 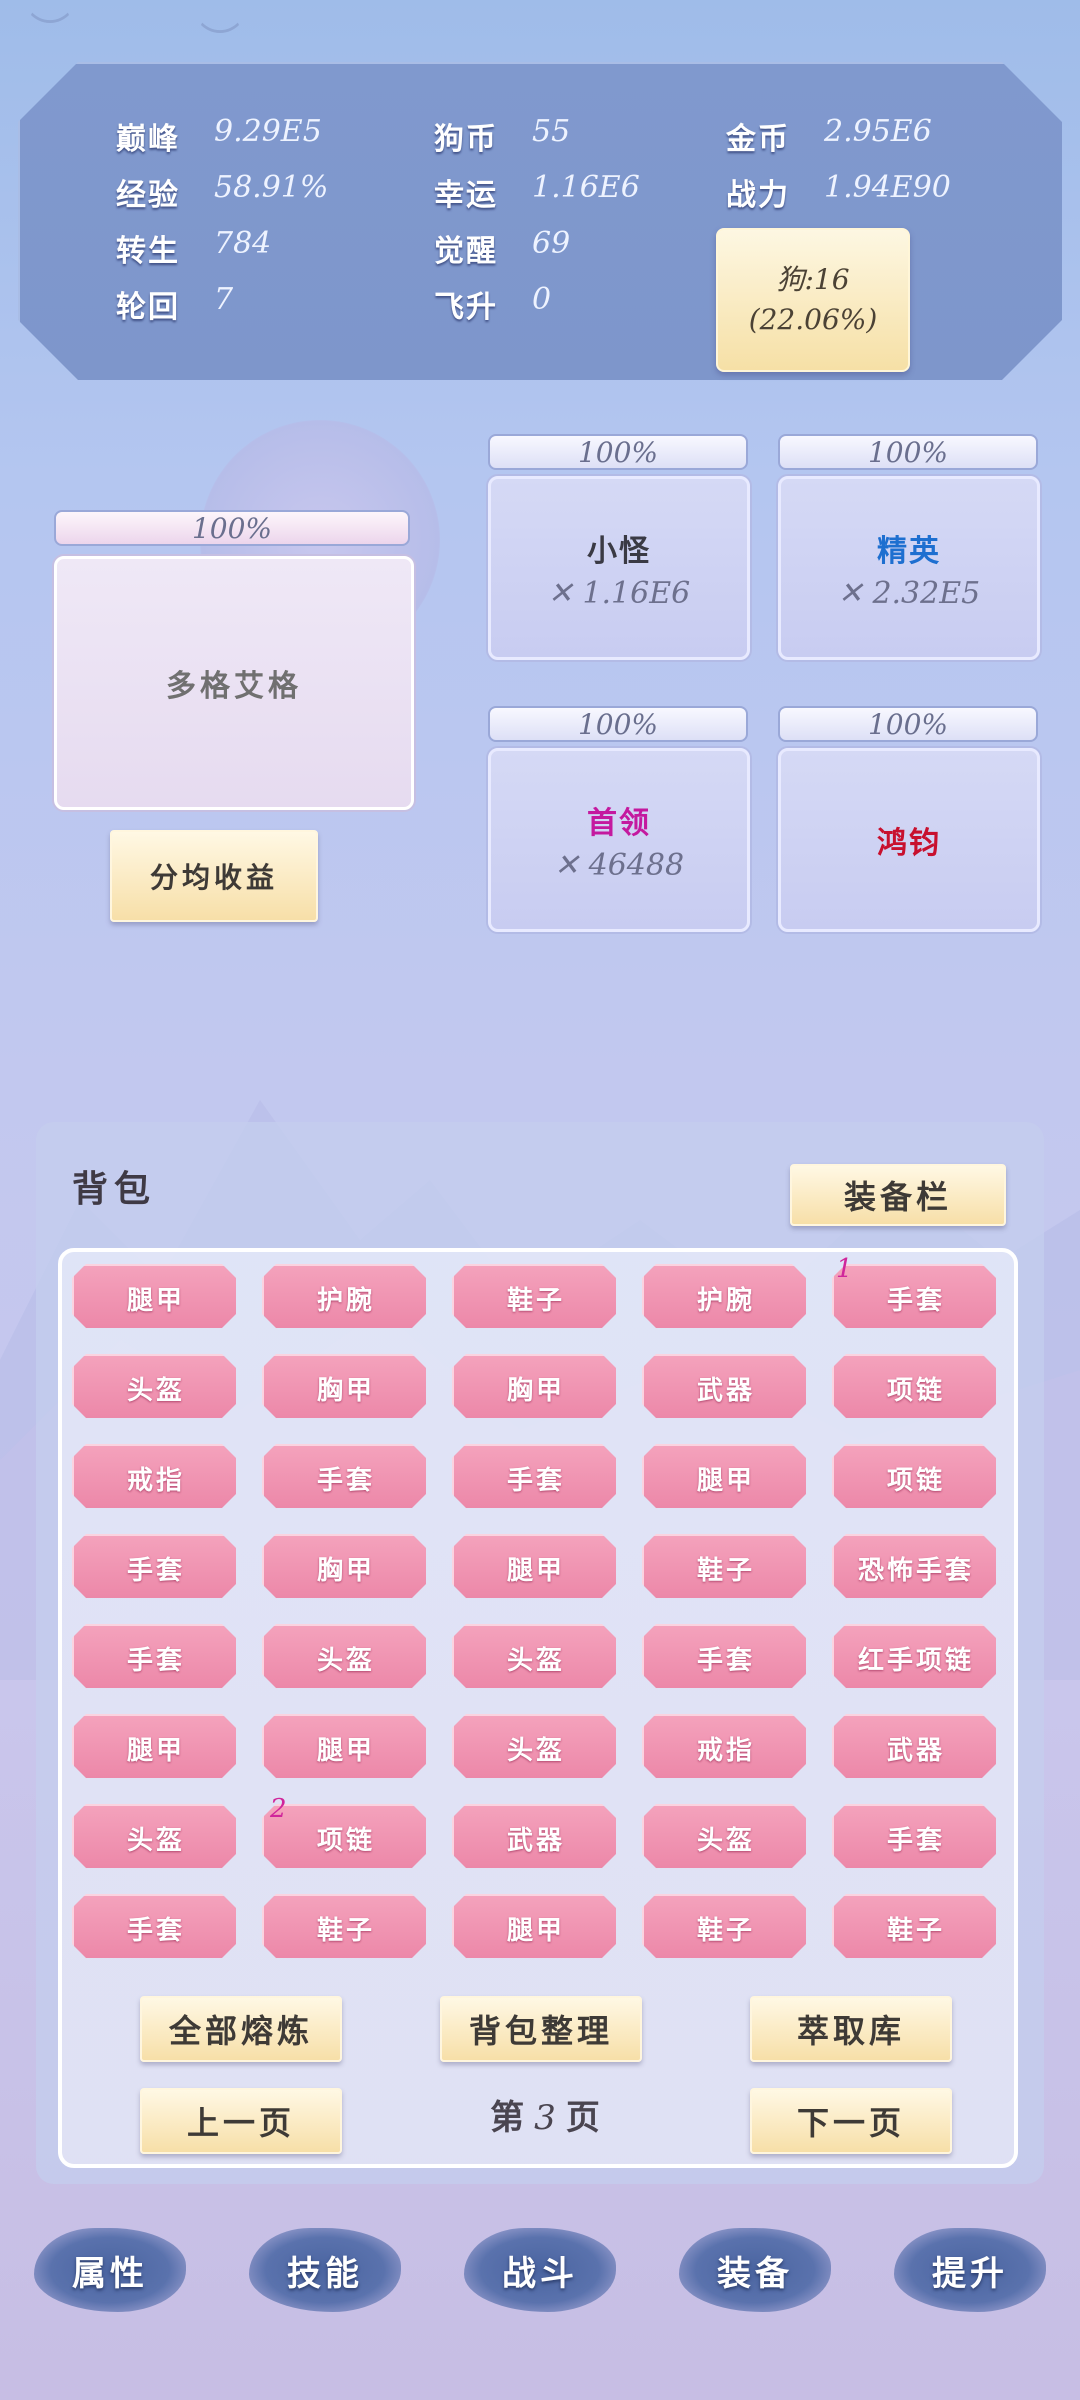 I want to click on gold-value: 2.95E6, so click(x=878, y=131).